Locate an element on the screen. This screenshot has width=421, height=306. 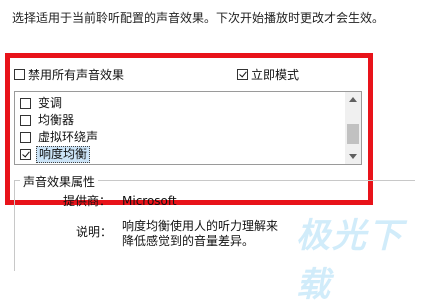
description-label: 说明： is located at coordinates (94, 232).